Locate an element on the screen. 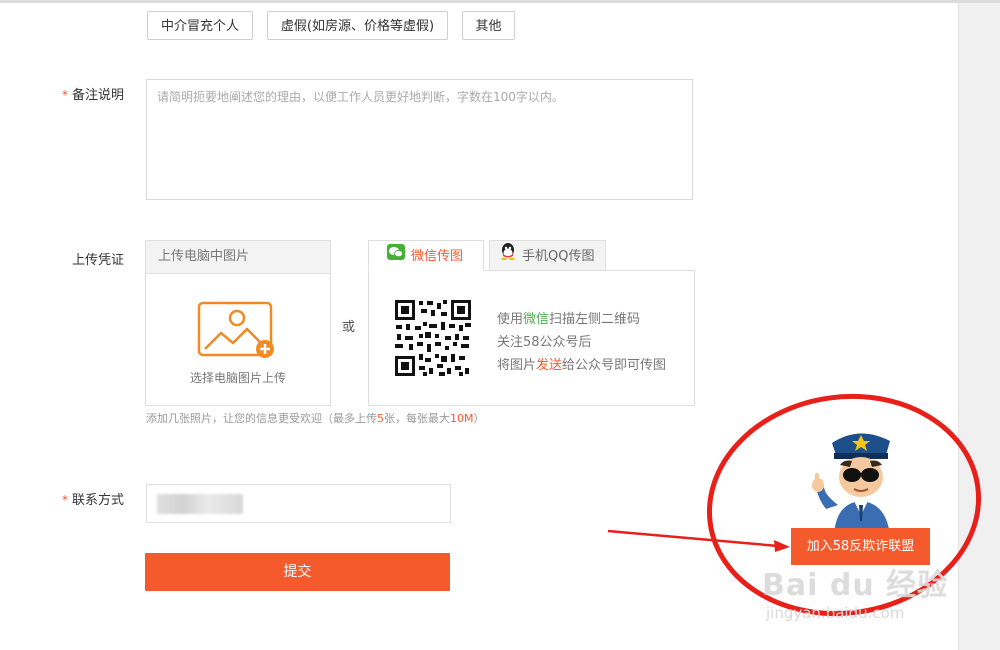 This screenshot has height=650, width=1000. qr-line3-c: 给公众号即可传图 is located at coordinates (614, 365).